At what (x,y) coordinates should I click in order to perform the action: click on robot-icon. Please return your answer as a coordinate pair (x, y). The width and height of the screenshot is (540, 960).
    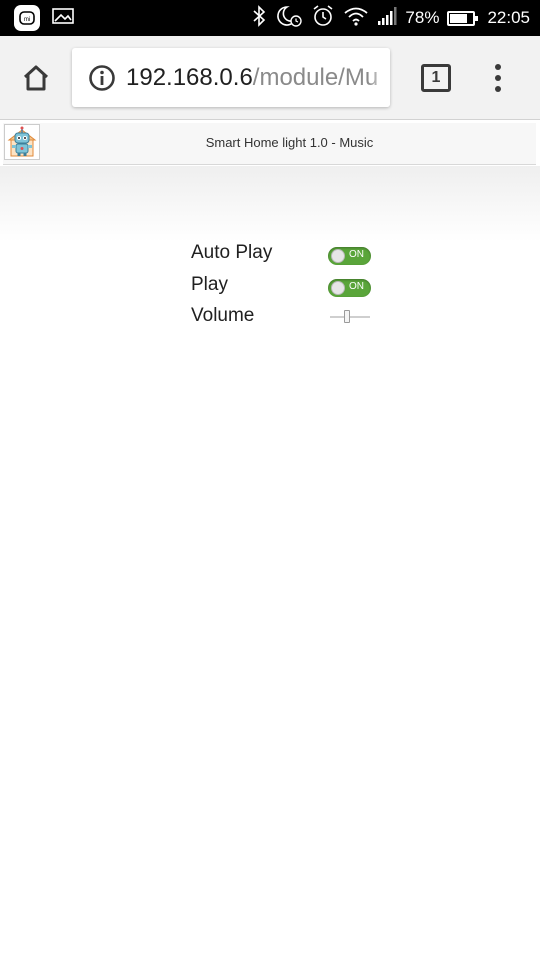
    Looking at the image, I should click on (22, 141).